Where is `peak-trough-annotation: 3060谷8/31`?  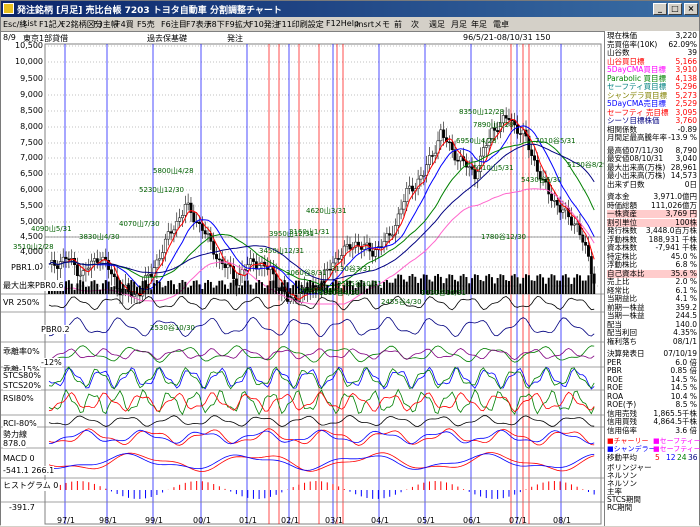 peak-trough-annotation: 3060谷8/31 is located at coordinates (306, 273).